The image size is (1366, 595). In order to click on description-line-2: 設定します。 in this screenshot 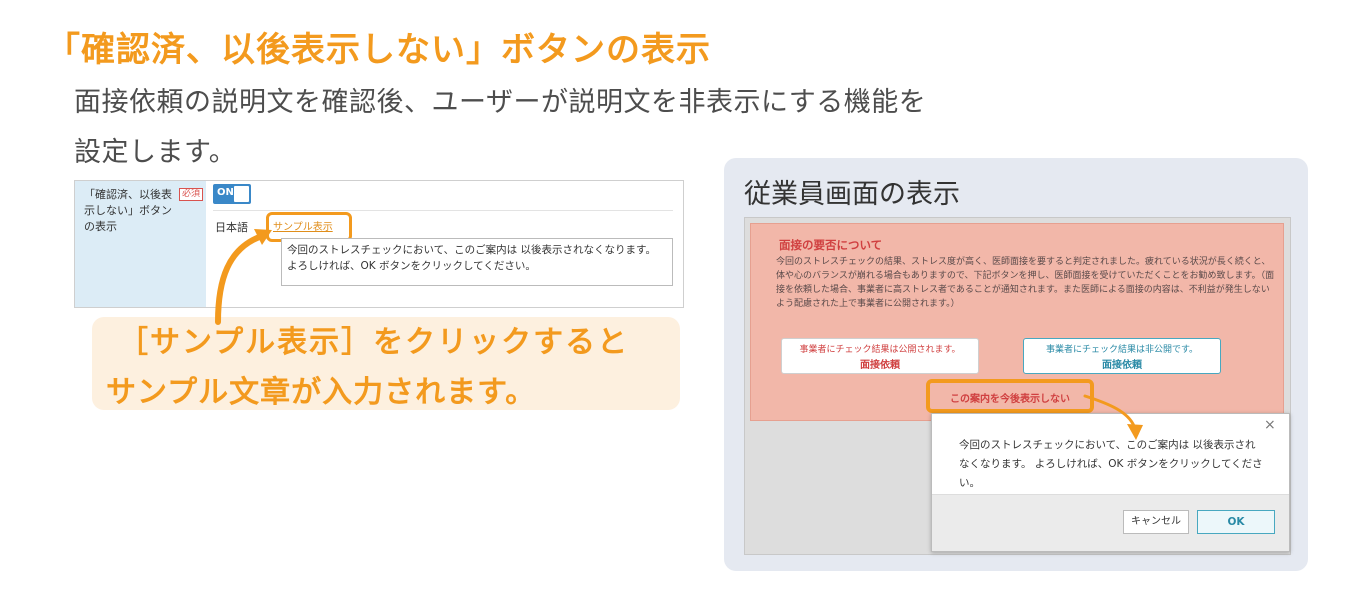, I will do `click(155, 152)`.